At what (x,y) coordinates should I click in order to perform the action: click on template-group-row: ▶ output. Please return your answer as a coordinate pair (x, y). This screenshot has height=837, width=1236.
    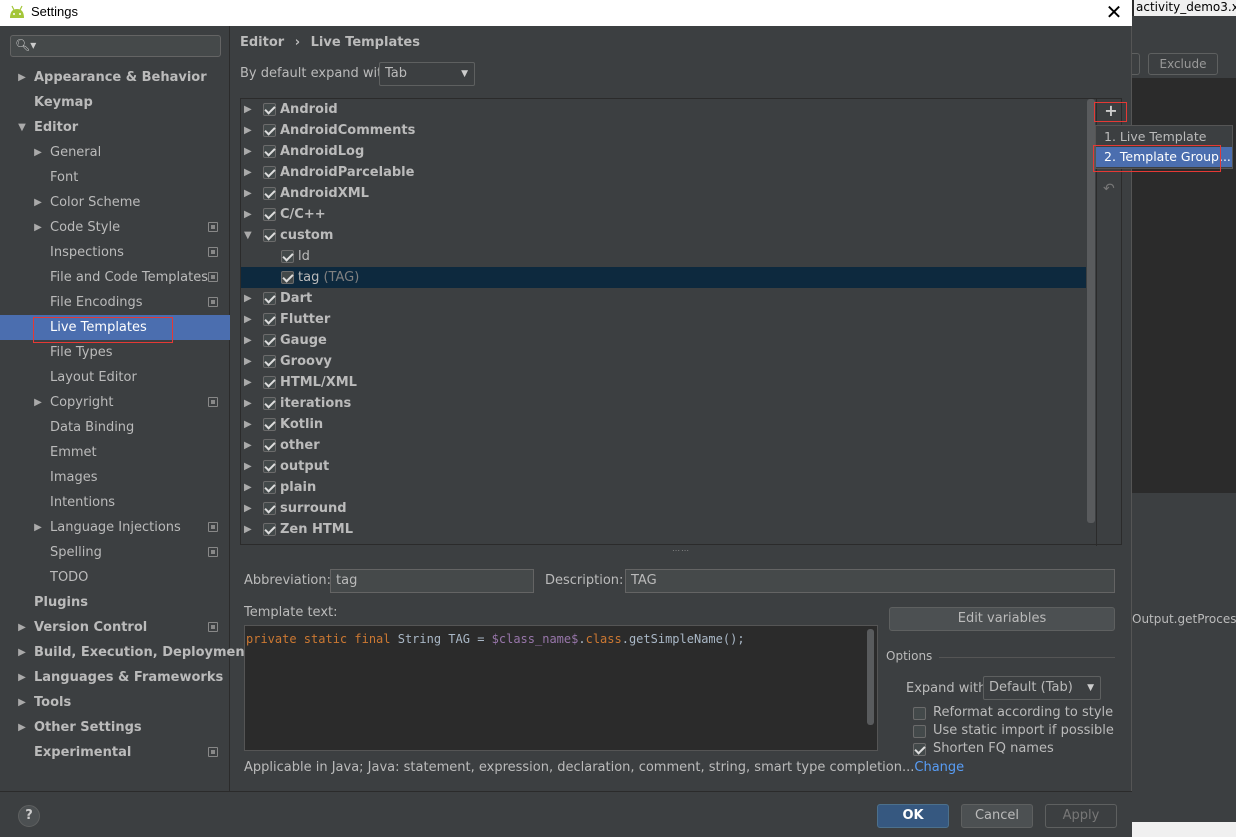
    Looking at the image, I should click on (663, 466).